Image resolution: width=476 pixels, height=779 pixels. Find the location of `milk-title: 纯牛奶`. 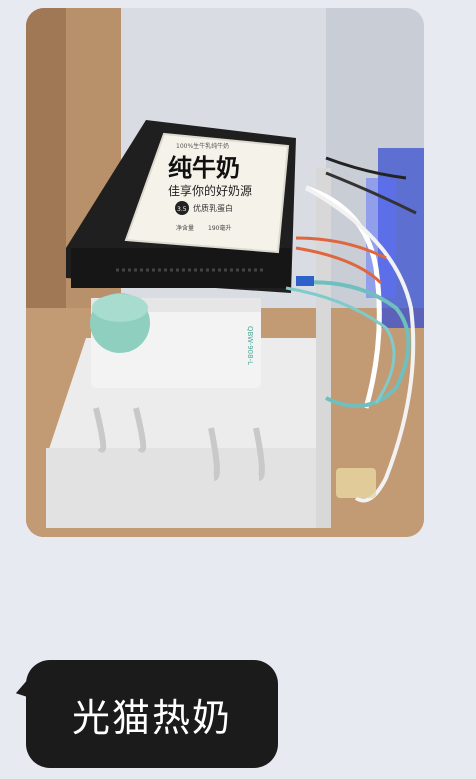

milk-title: 纯牛奶 is located at coordinates (204, 168).